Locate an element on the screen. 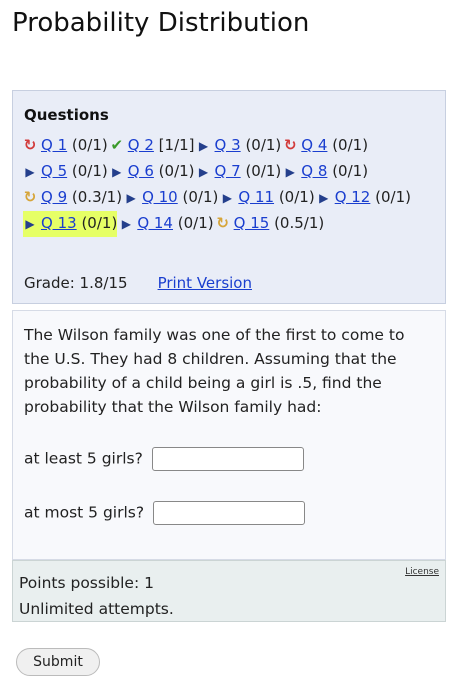  question-link: Q 6 is located at coordinates (141, 171).